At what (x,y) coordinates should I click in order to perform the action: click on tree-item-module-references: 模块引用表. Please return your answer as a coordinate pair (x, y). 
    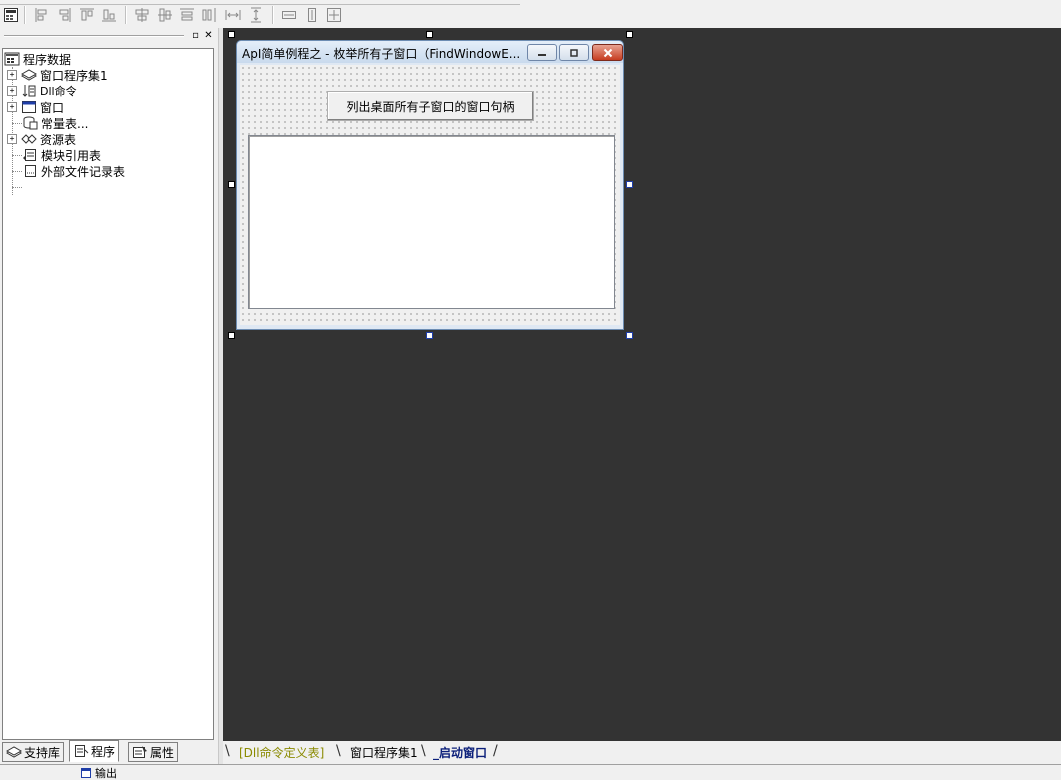
    Looking at the image, I should click on (61, 155).